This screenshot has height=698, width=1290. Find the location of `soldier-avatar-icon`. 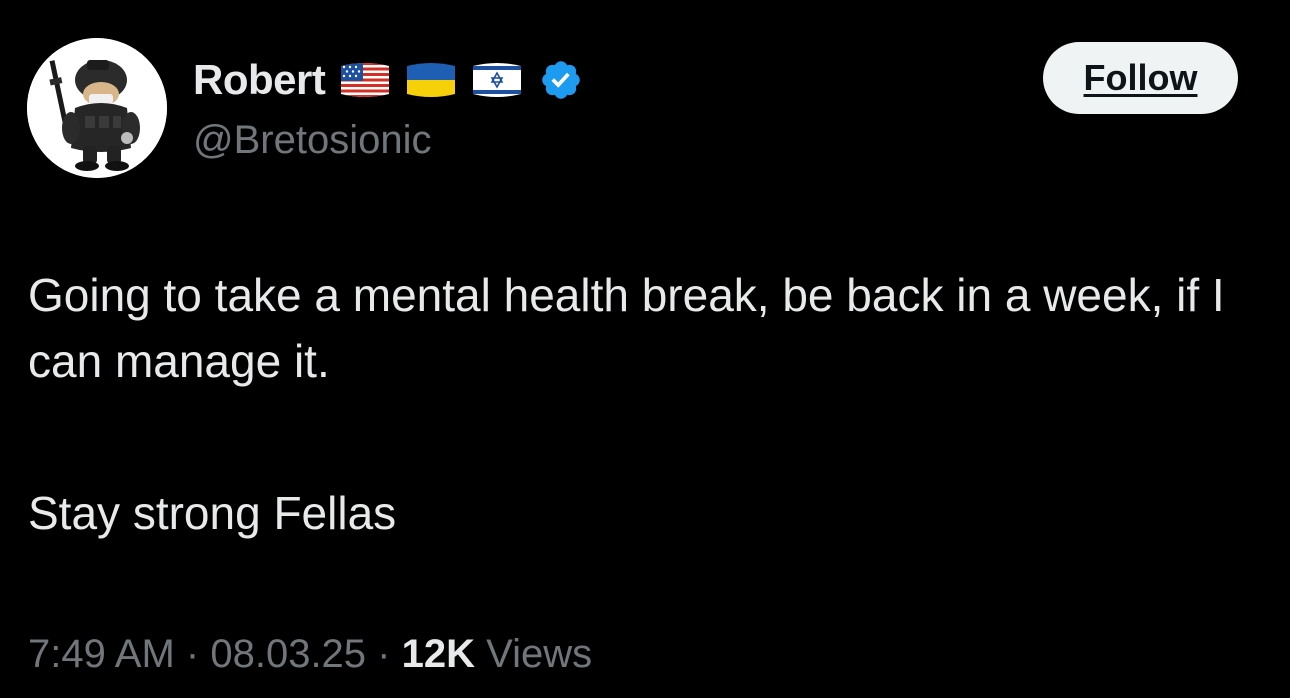

soldier-avatar-icon is located at coordinates (97, 108).